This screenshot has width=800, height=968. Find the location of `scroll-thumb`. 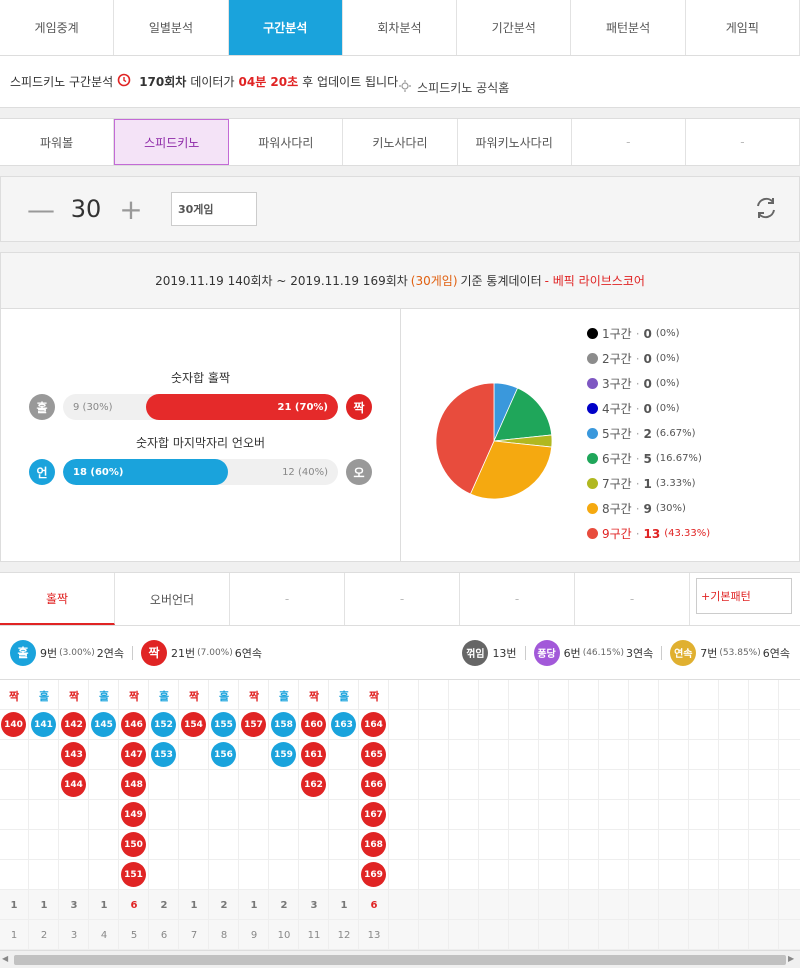

scroll-thumb is located at coordinates (400, 960).